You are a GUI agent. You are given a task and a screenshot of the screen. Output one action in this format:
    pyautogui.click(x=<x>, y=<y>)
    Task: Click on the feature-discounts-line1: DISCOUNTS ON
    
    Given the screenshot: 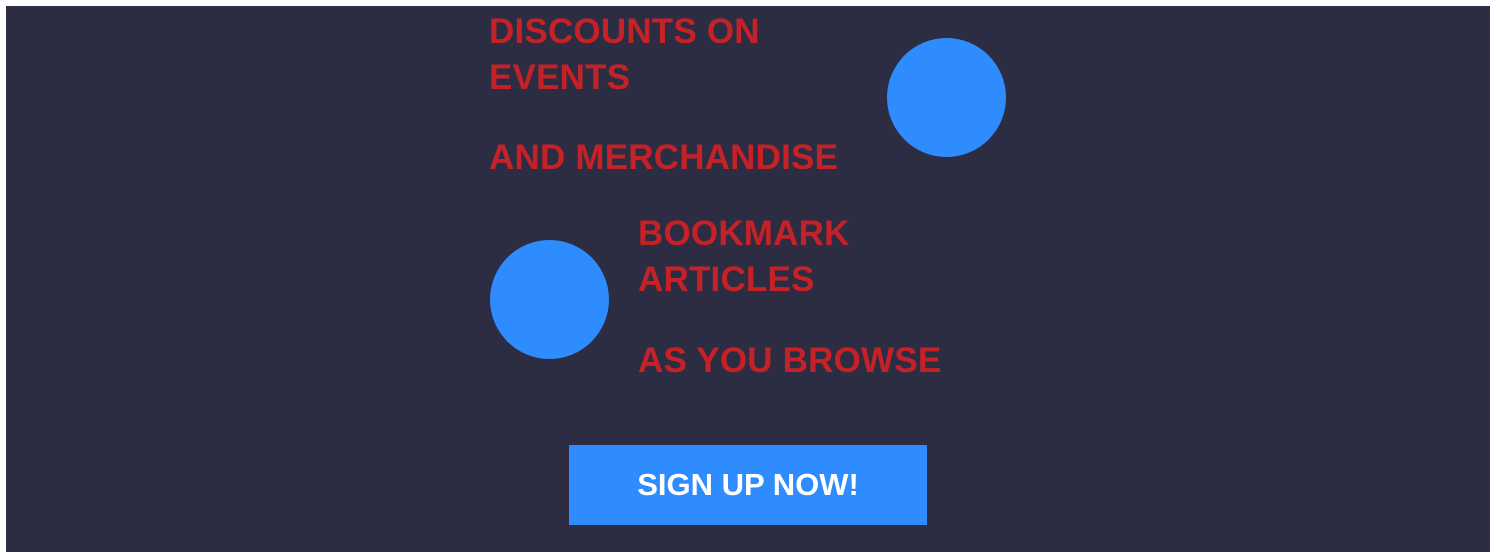 What is the action you would take?
    pyautogui.click(x=624, y=31)
    